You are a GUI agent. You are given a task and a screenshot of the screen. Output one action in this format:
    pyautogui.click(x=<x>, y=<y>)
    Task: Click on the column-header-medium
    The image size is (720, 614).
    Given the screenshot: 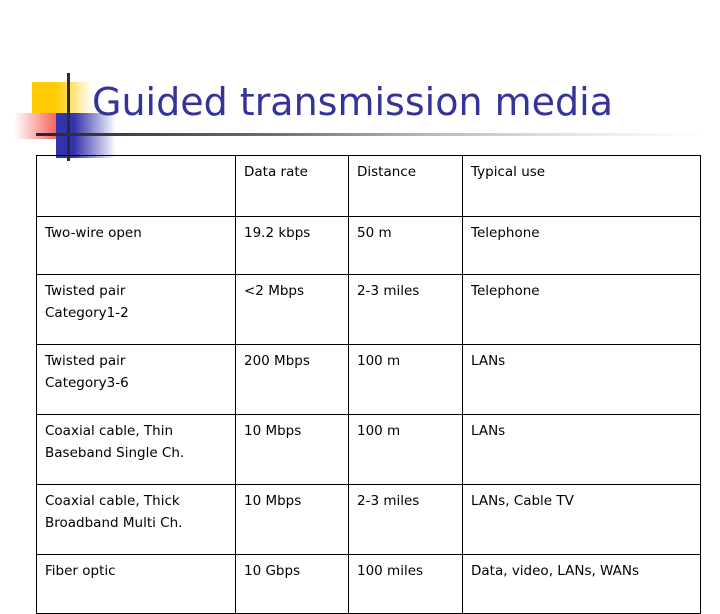 What is the action you would take?
    pyautogui.click(x=136, y=186)
    